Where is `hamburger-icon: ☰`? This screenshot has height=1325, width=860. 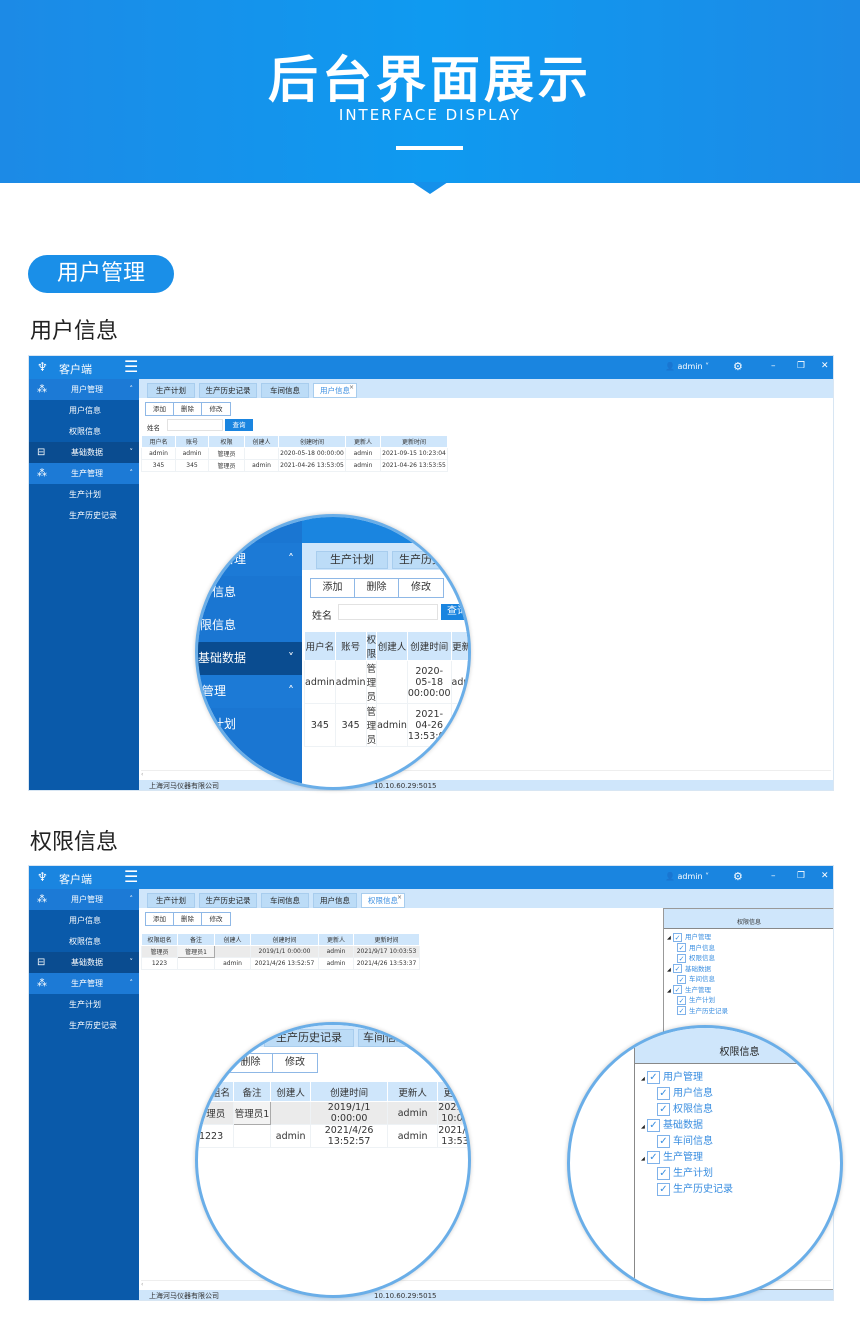
hamburger-icon: ☰ is located at coordinates (131, 876).